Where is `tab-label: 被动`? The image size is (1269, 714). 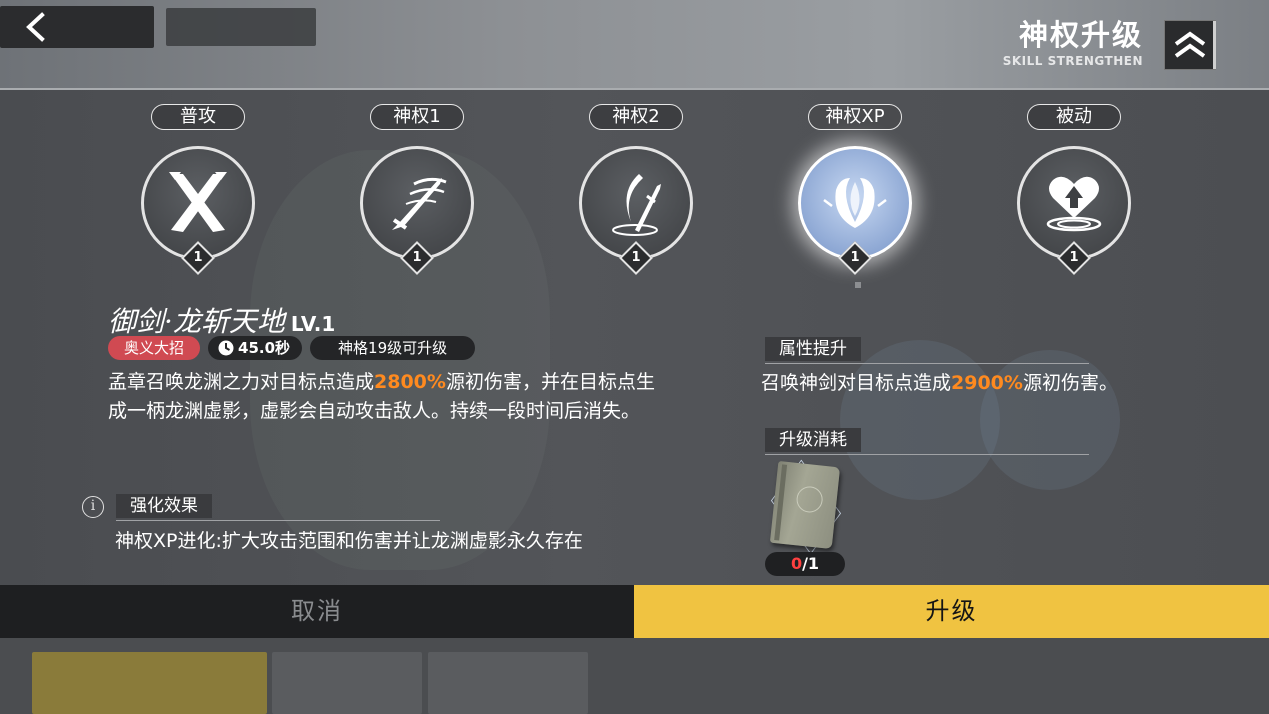
tab-label: 被动 is located at coordinates (1074, 117).